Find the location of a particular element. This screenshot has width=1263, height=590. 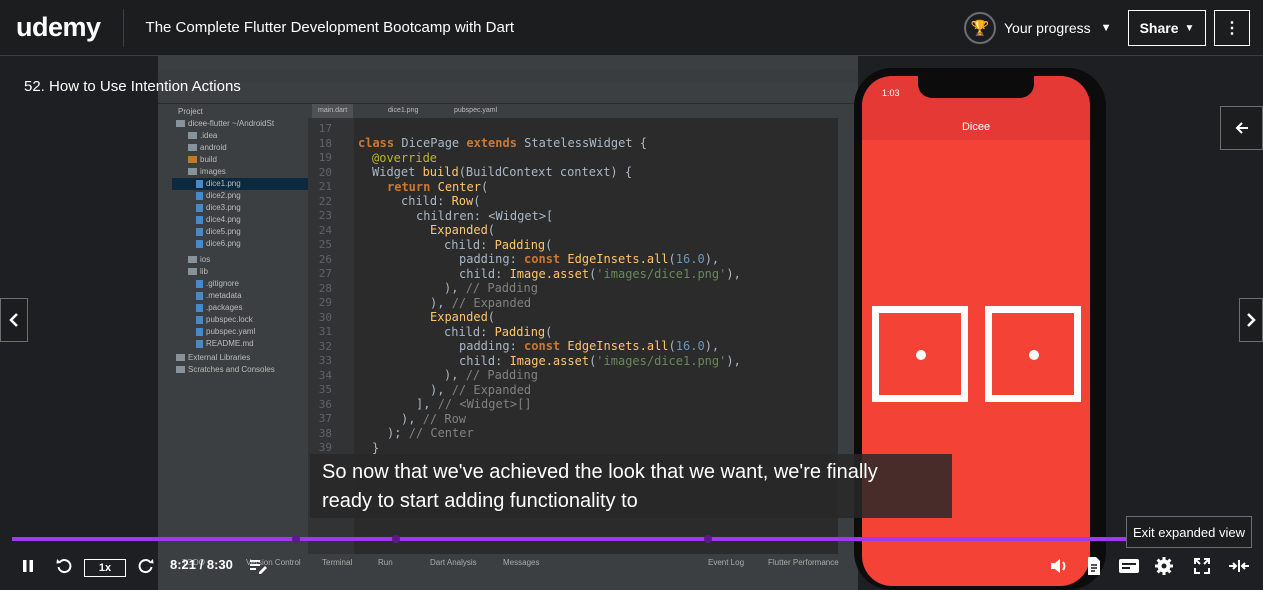

lecture-title: 52. How to Use Intention Actions is located at coordinates (132, 86).